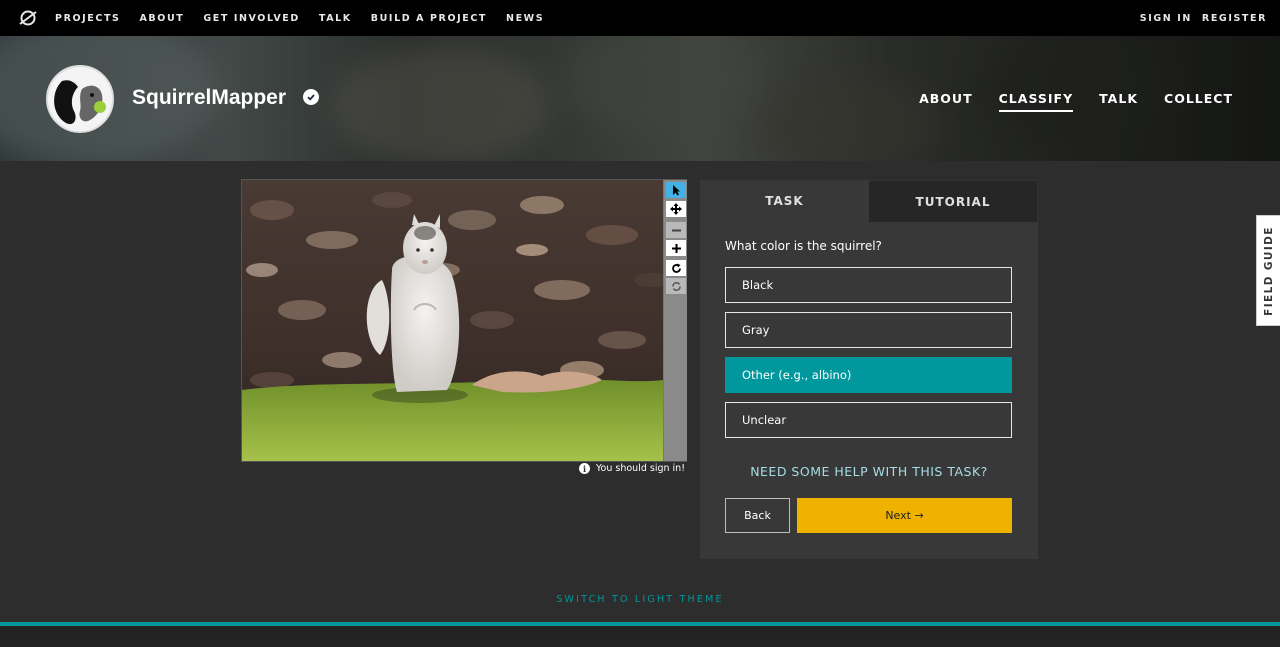  I want to click on verified-badge-icon, so click(311, 97).